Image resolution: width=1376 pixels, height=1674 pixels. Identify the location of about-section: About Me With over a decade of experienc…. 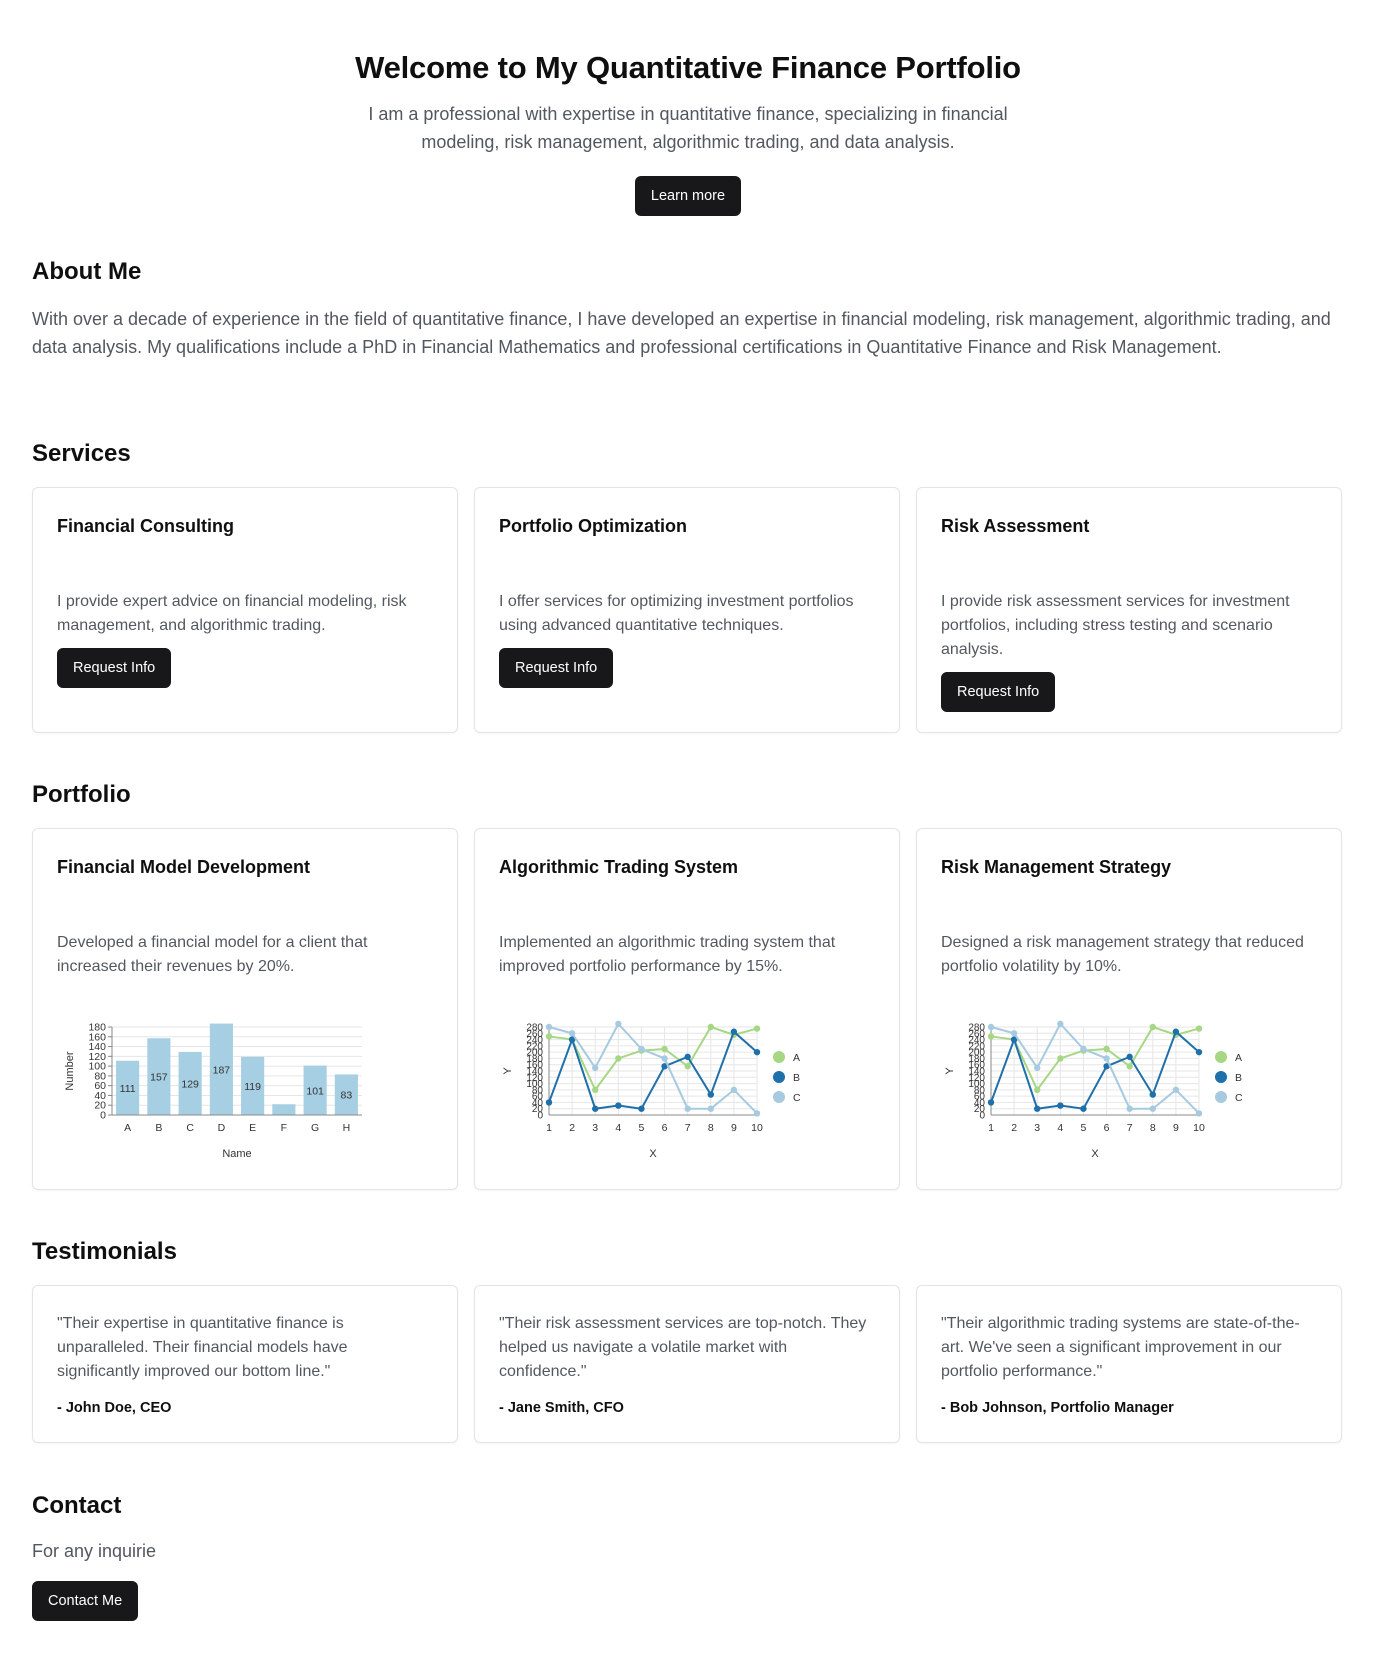
(687, 309).